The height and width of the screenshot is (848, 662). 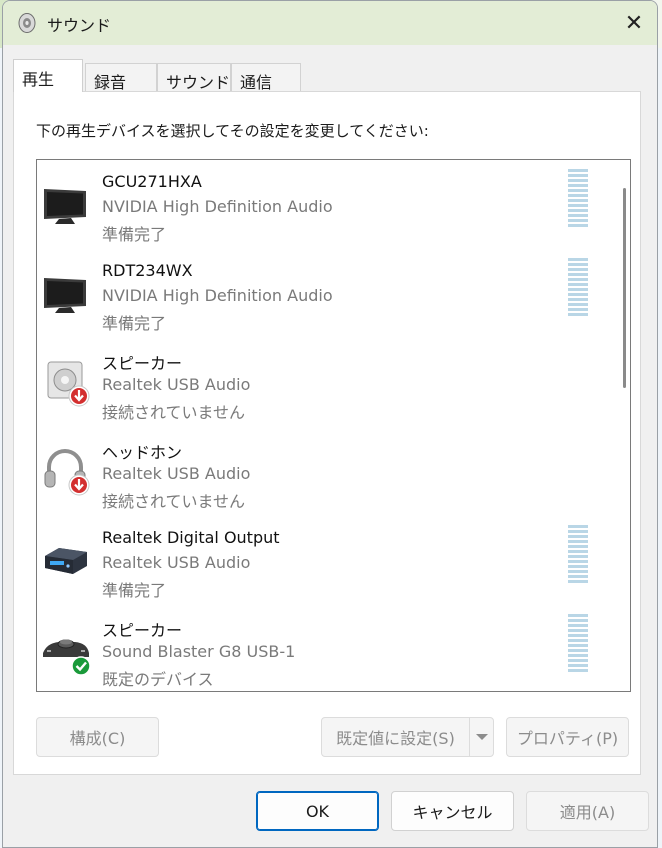 I want to click on title-bar: サウンド ✕, so click(x=330, y=23).